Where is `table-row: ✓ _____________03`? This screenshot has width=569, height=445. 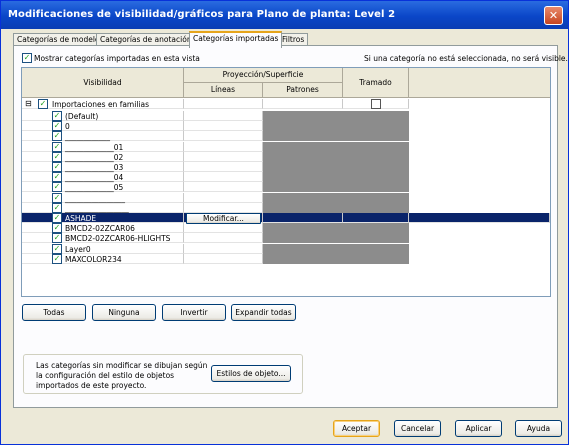
table-row: ✓ _____________03 is located at coordinates (286, 167).